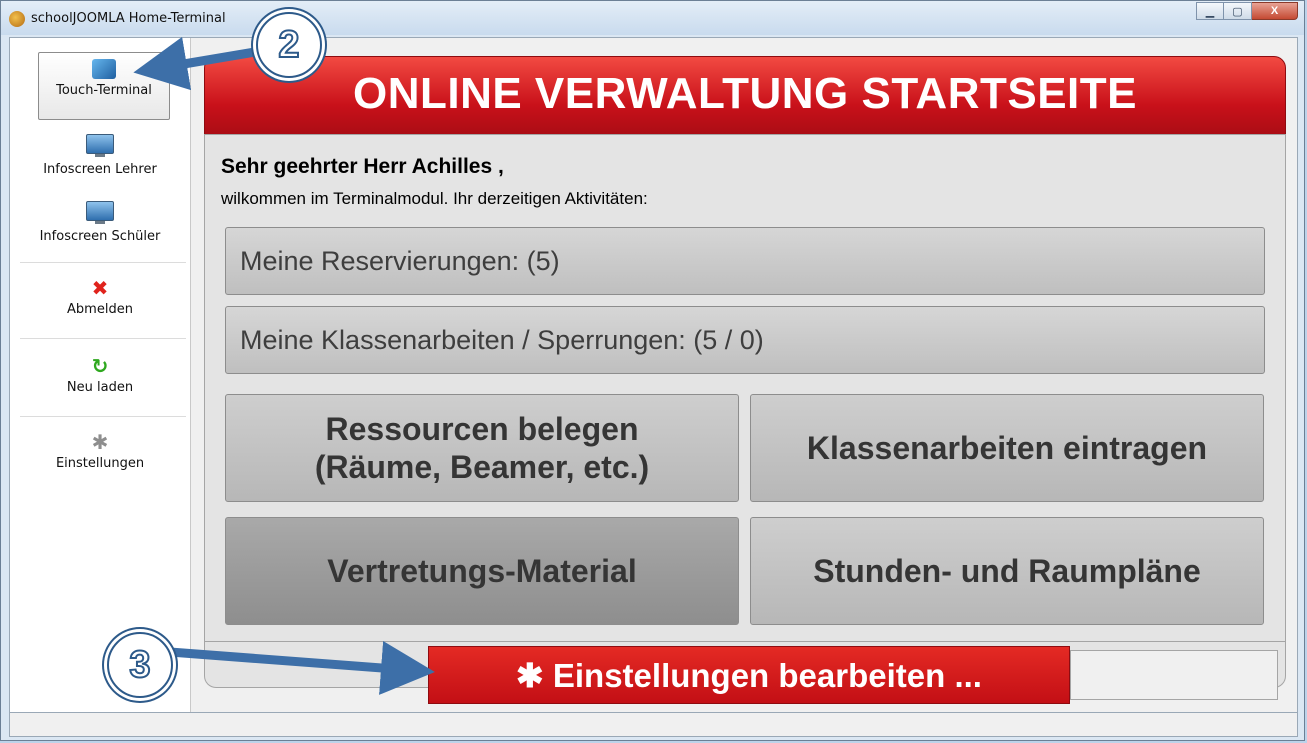 Image resolution: width=1307 pixels, height=743 pixels. I want to click on callout-number: 3, so click(140, 665).